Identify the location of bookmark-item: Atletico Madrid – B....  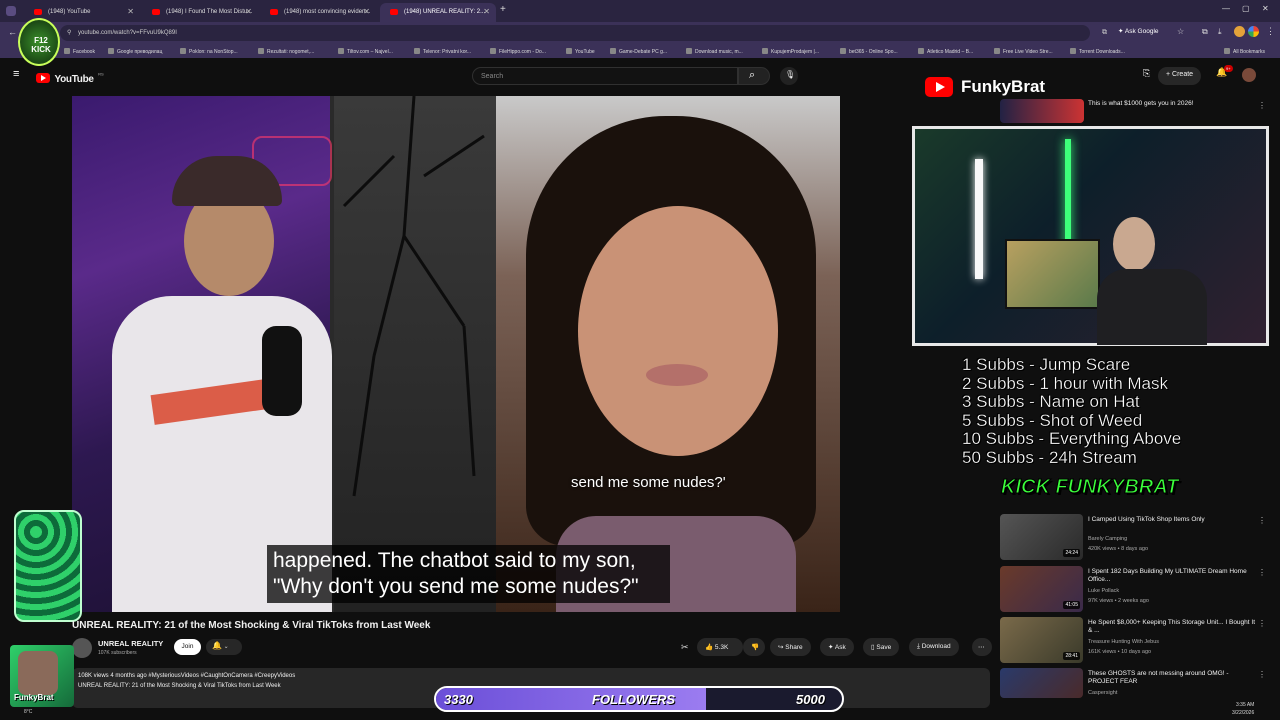
(945, 51).